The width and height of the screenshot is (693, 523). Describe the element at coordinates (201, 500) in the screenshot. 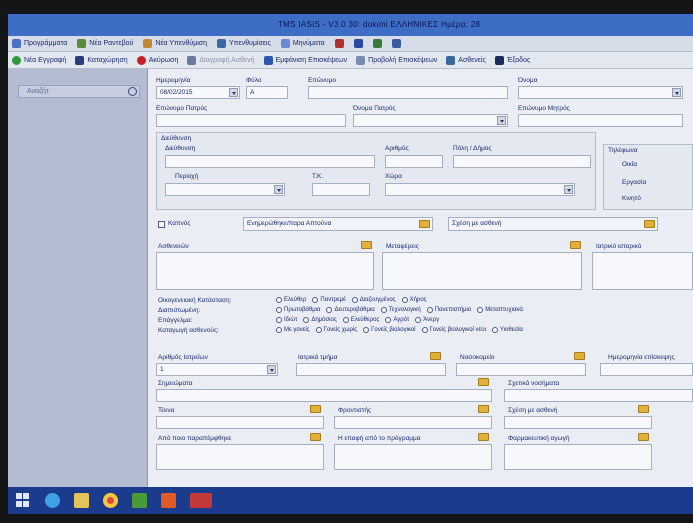

I see `tms-app-icon` at that location.